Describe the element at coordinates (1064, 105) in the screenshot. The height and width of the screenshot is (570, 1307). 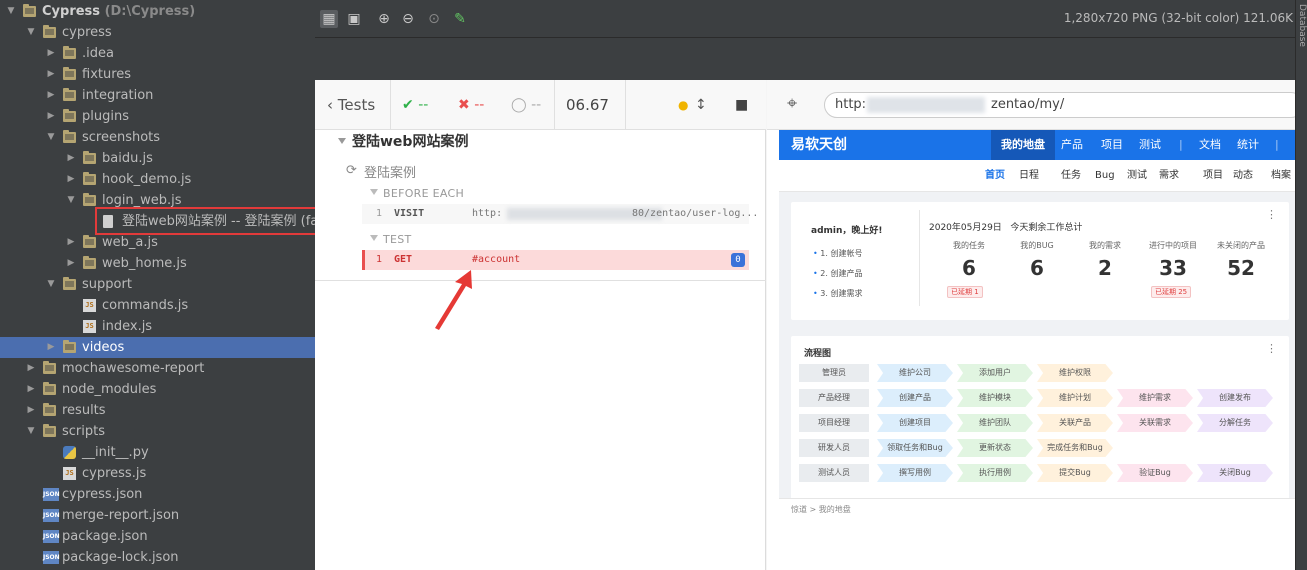
I see `url-bar: http: zentao/my/` at that location.